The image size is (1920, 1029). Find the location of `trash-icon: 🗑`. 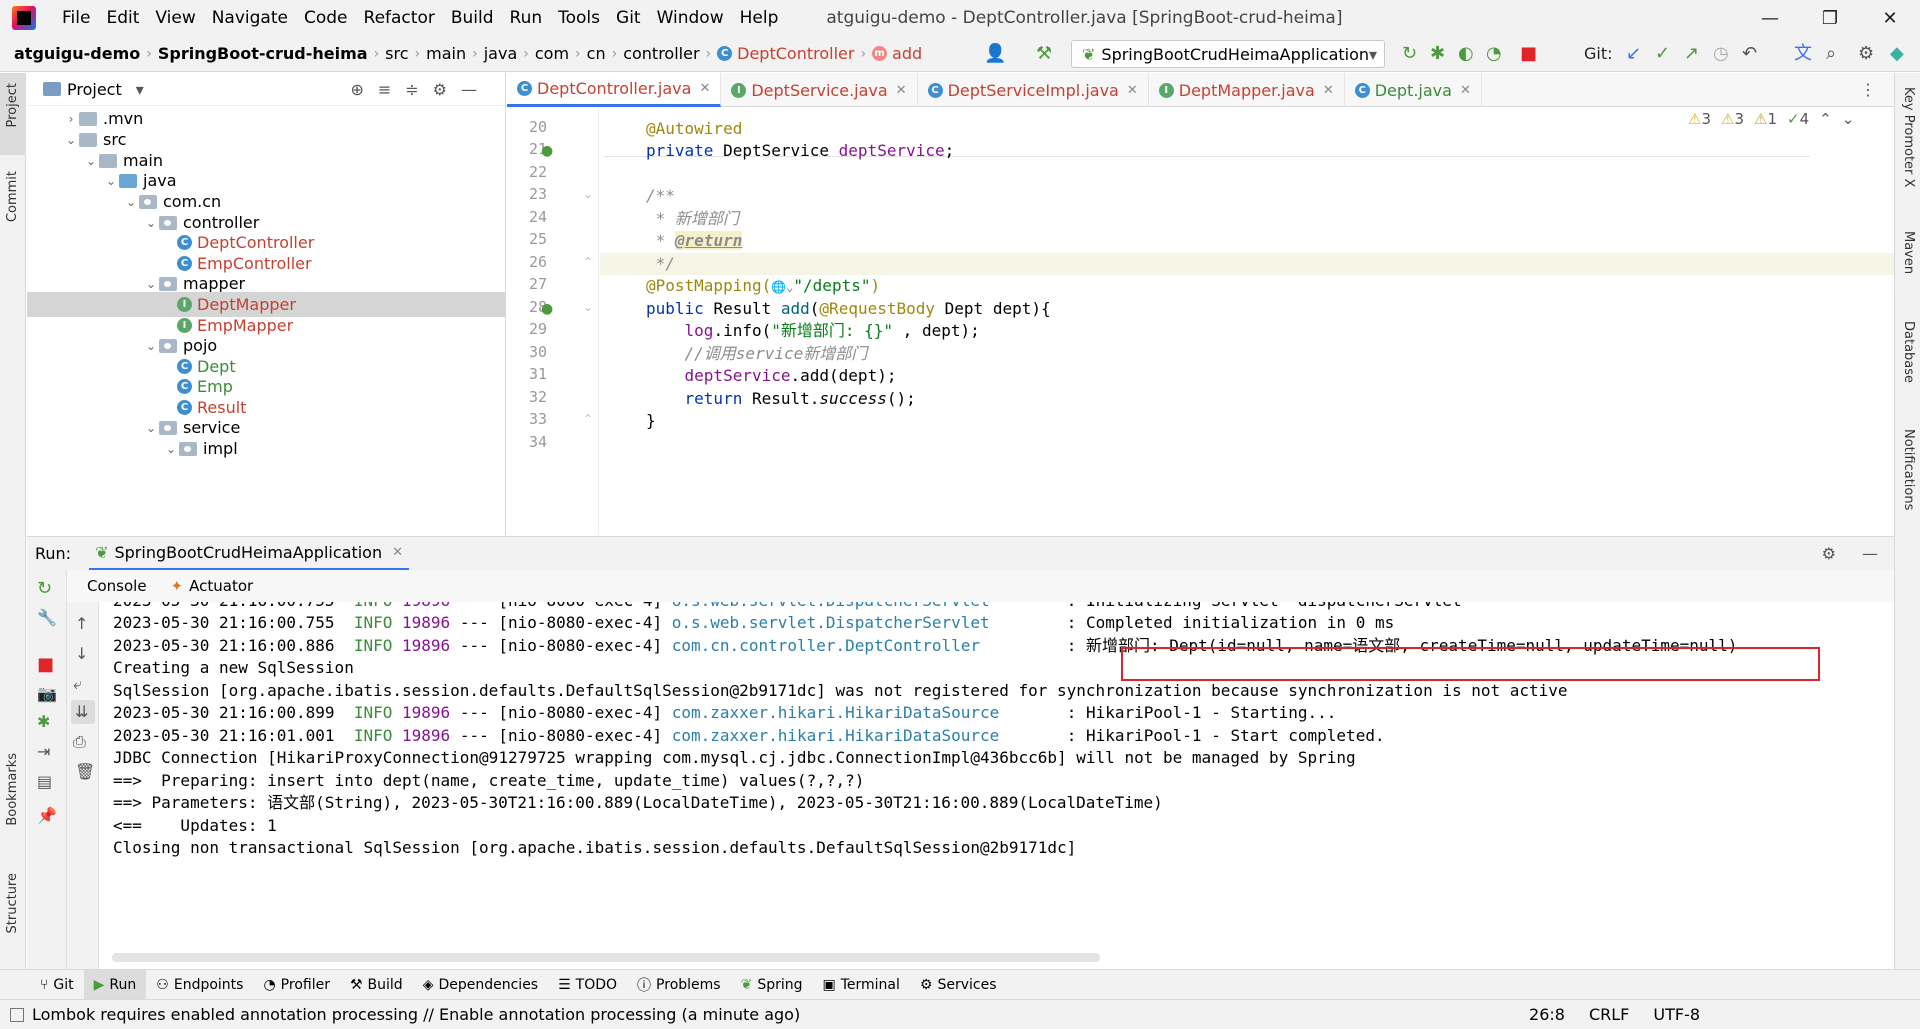

trash-icon: 🗑 is located at coordinates (85, 771).